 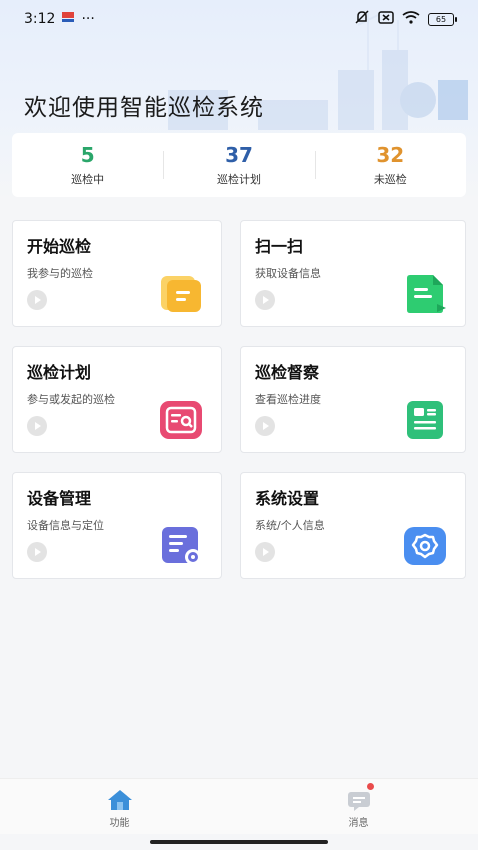 What do you see at coordinates (119, 823) in the screenshot?
I see `tab-label: 功能` at bounding box center [119, 823].